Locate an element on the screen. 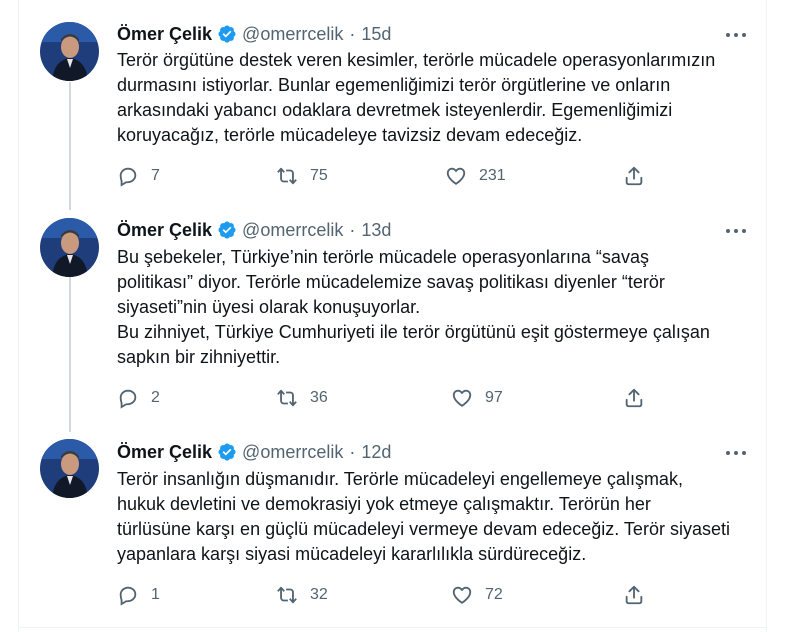 The width and height of the screenshot is (804, 632). retweet-count: 32 is located at coordinates (319, 594).